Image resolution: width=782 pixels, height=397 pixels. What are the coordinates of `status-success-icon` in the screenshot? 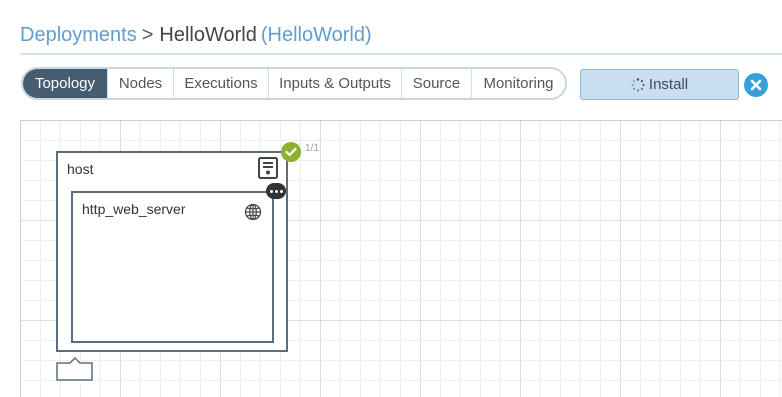 It's located at (291, 152).